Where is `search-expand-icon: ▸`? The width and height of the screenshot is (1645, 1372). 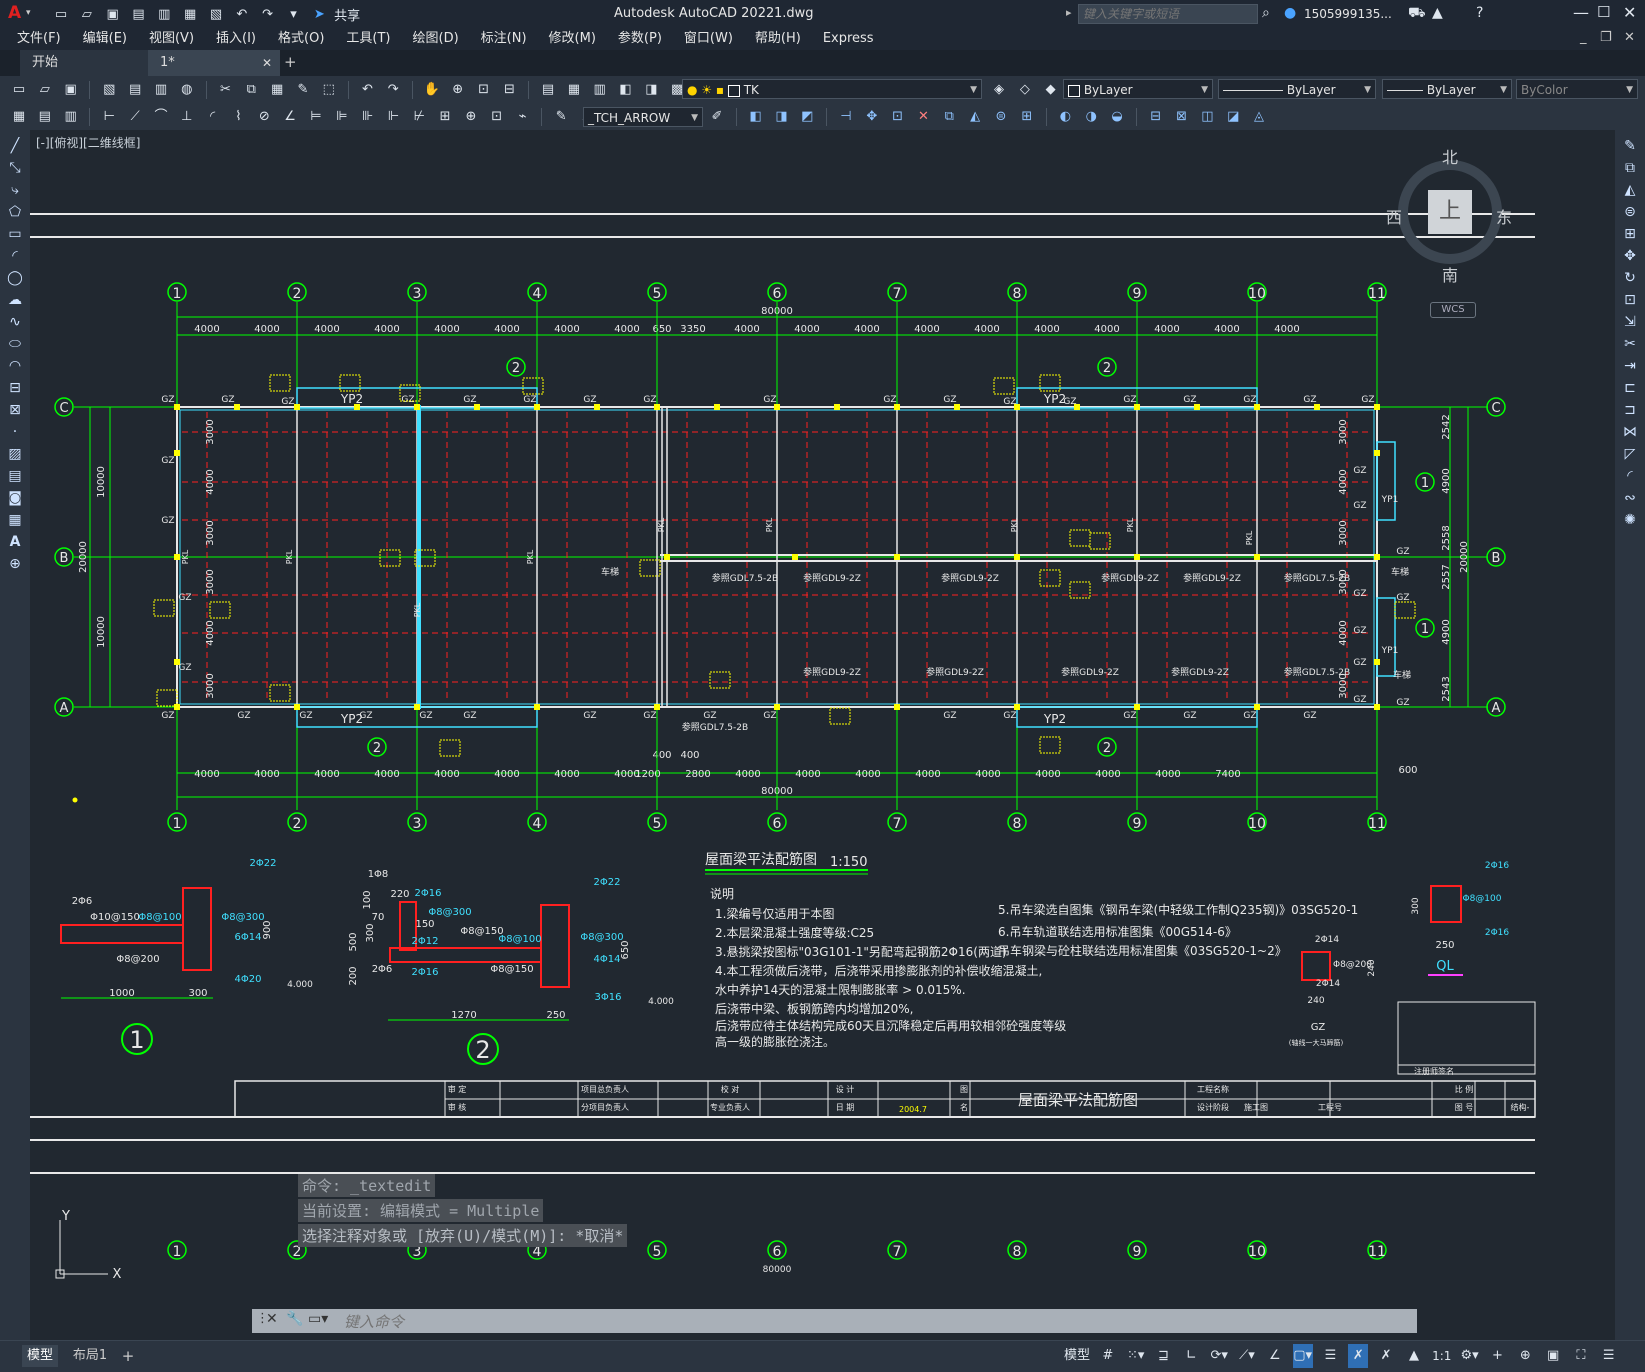 search-expand-icon: ▸ is located at coordinates (1069, 12).